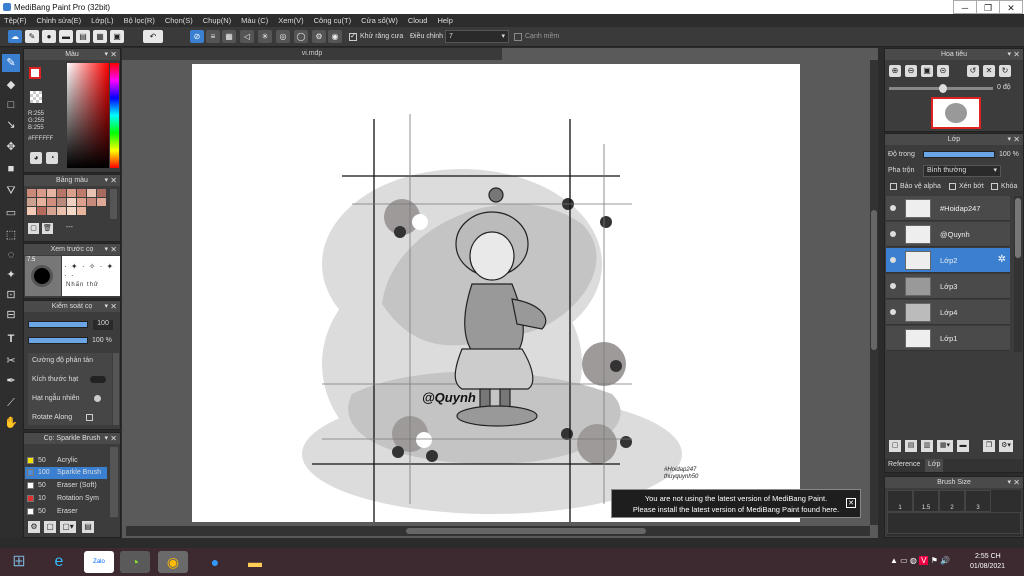  I want to click on hand-tool-icon: ✋, so click(11, 423).